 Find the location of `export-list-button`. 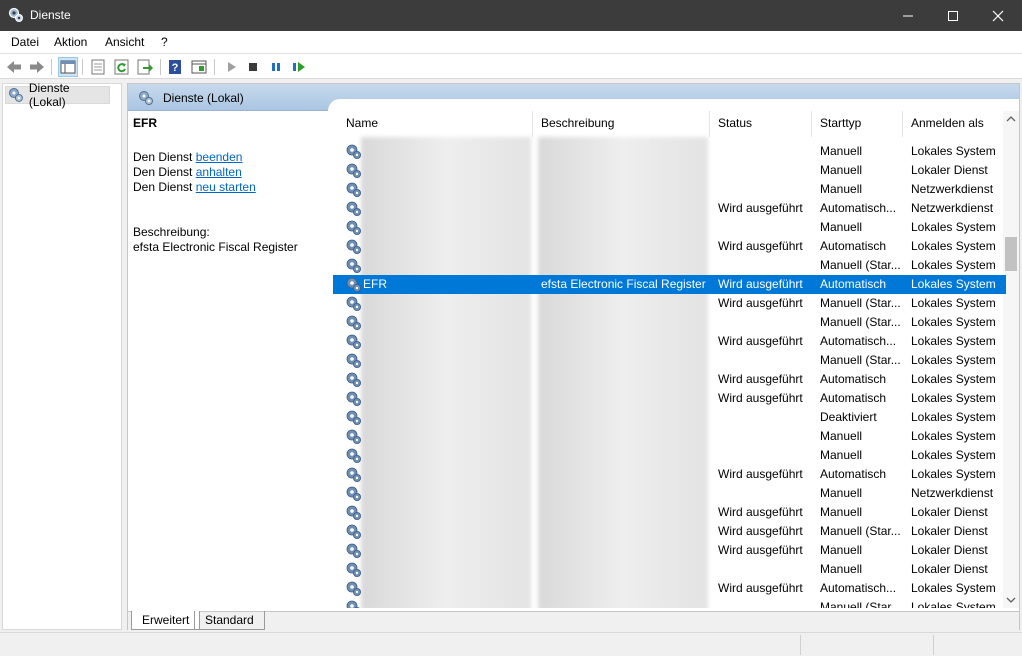

export-list-button is located at coordinates (145, 67).